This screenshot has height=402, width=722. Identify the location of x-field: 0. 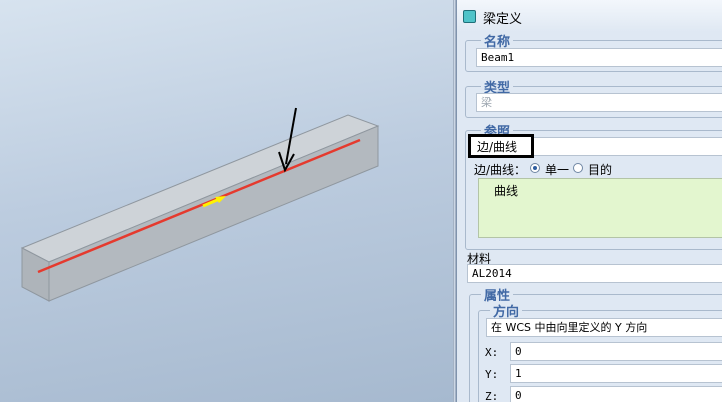
(616, 351).